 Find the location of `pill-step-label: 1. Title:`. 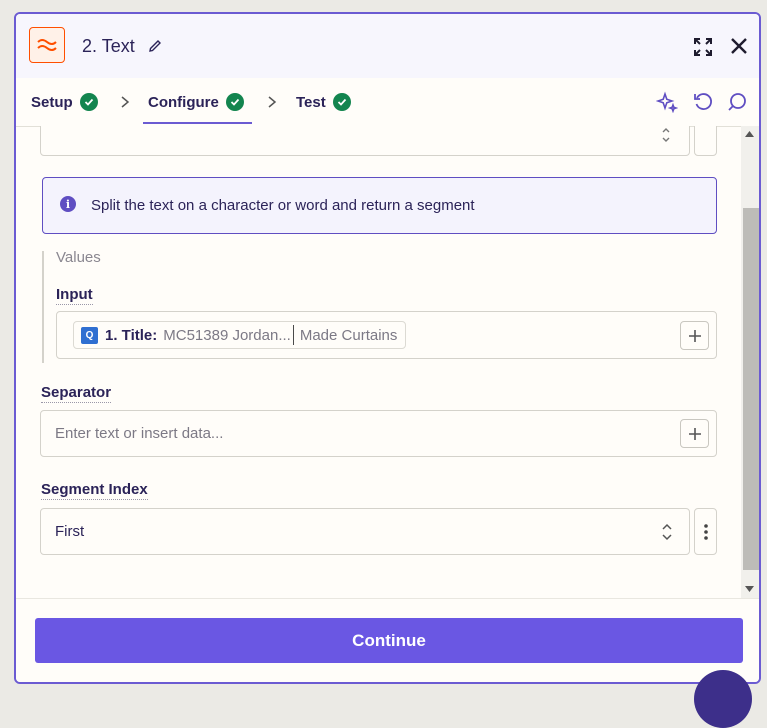

pill-step-label: 1. Title: is located at coordinates (131, 335).